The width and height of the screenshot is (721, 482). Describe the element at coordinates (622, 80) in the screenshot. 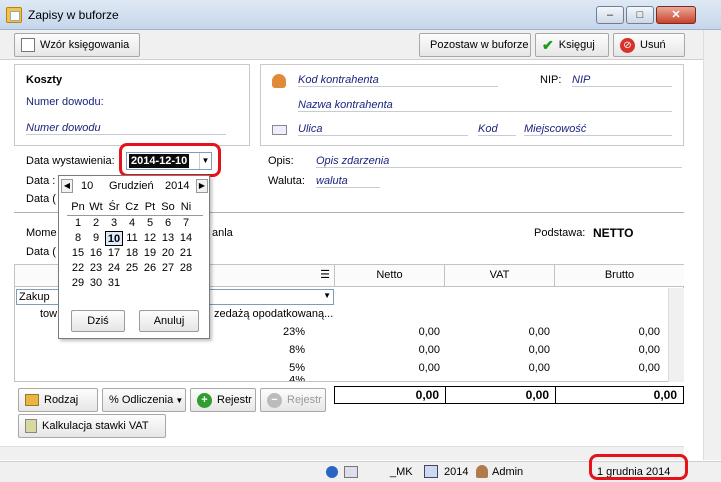

I see `nip-input: NIP` at that location.